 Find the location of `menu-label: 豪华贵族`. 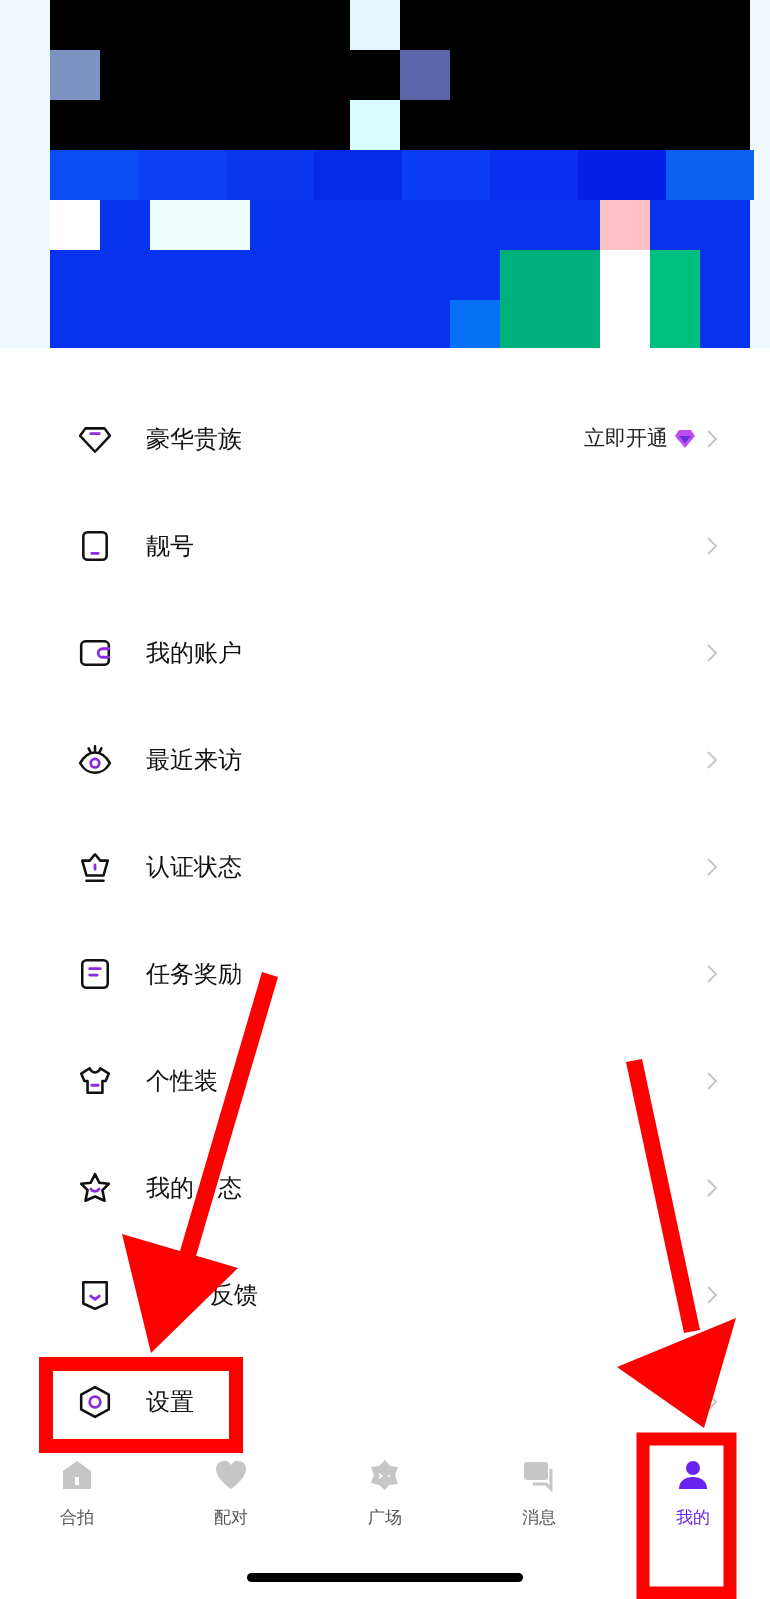

menu-label: 豪华贵族 is located at coordinates (194, 439).